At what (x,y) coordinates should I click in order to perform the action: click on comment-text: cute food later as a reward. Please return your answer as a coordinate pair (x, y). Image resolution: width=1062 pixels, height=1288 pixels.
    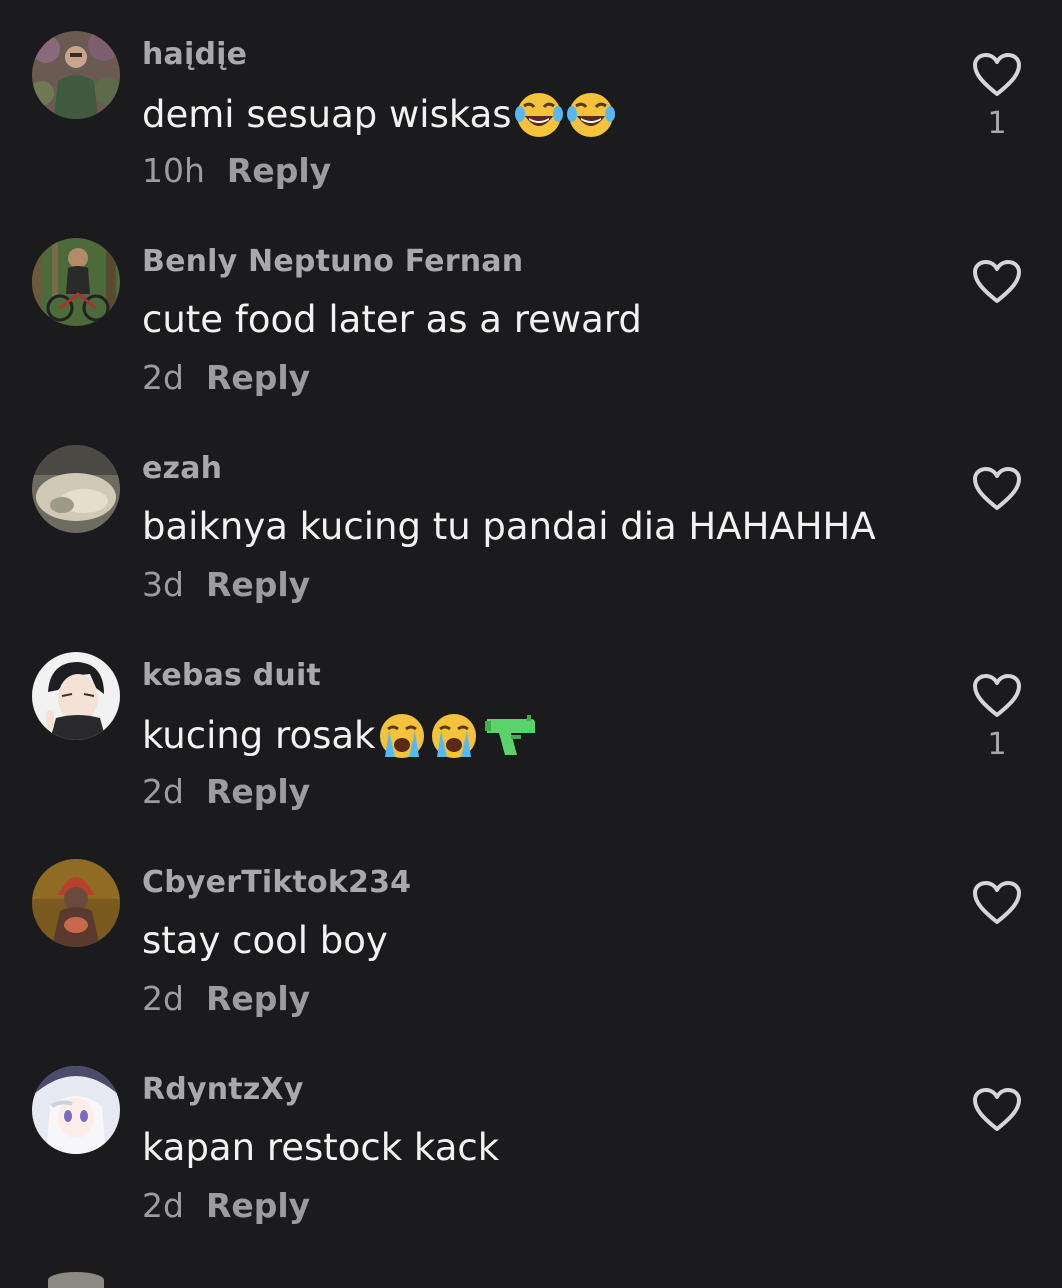
    Looking at the image, I should click on (392, 320).